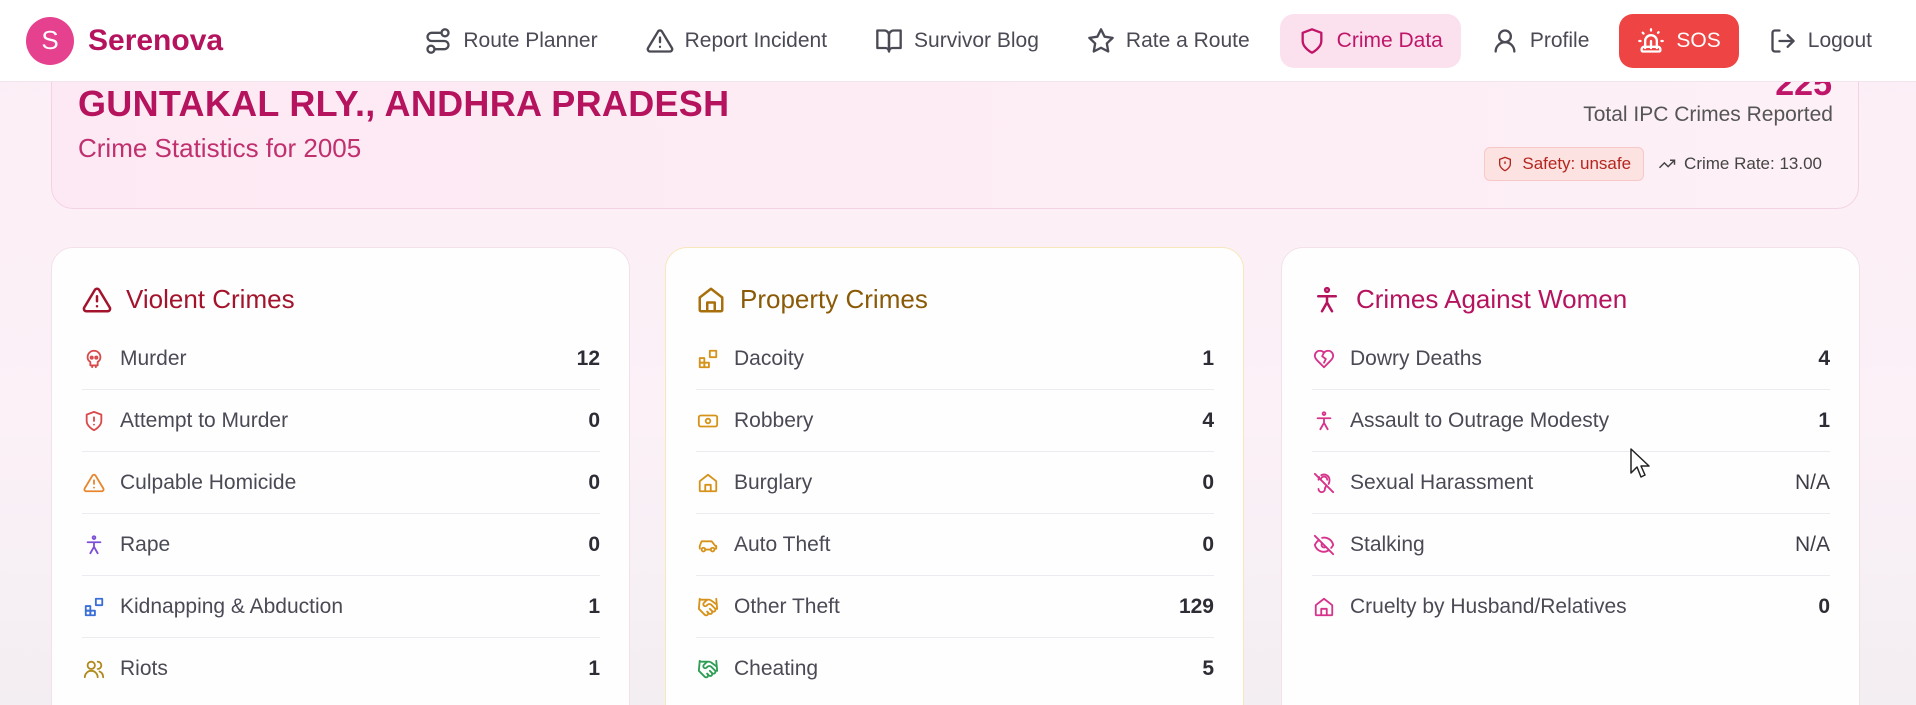 The width and height of the screenshot is (1916, 705). Describe the element at coordinates (1505, 40) in the screenshot. I see `user-icon` at that location.